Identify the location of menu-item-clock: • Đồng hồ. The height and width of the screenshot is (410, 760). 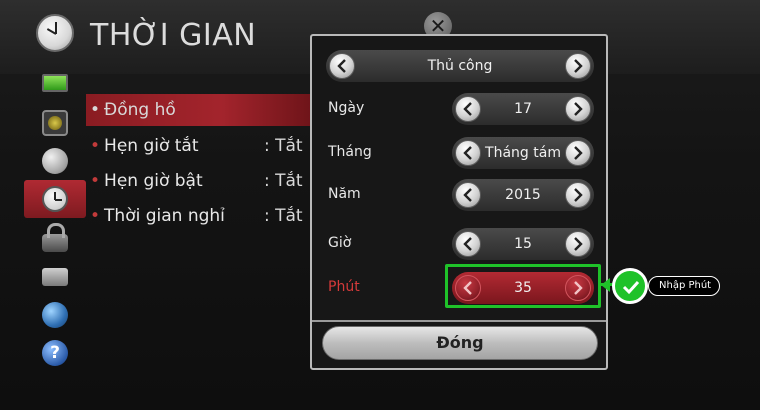
(199, 110).